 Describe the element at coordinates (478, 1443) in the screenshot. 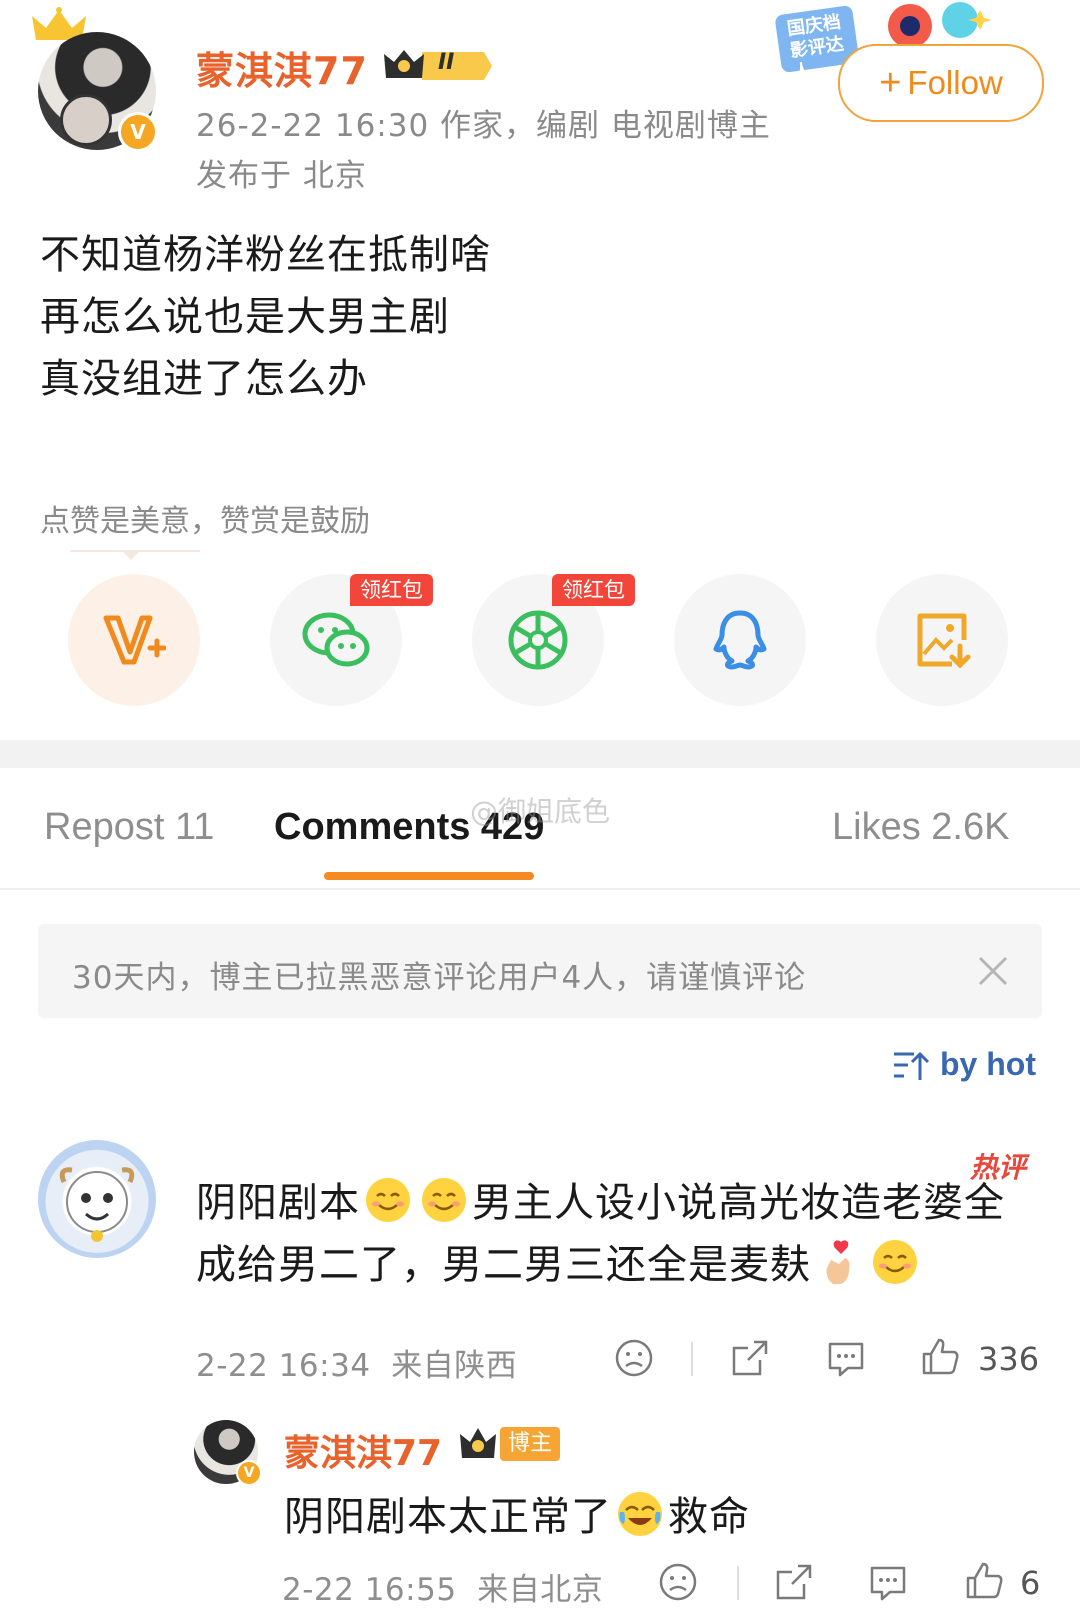

I see `crown-icon` at that location.